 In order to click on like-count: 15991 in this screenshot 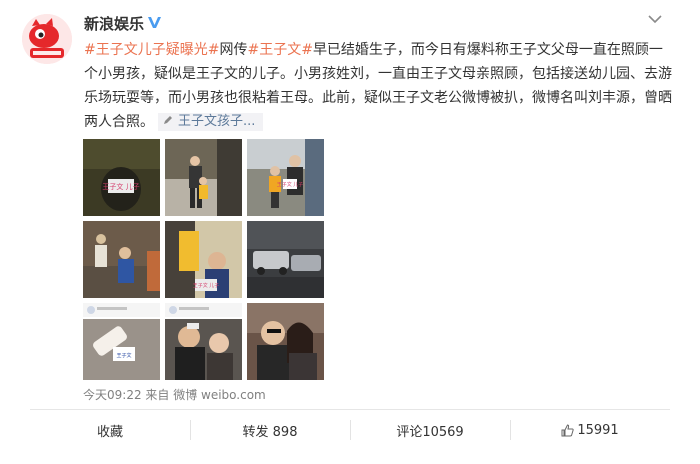, I will do `click(598, 430)`.